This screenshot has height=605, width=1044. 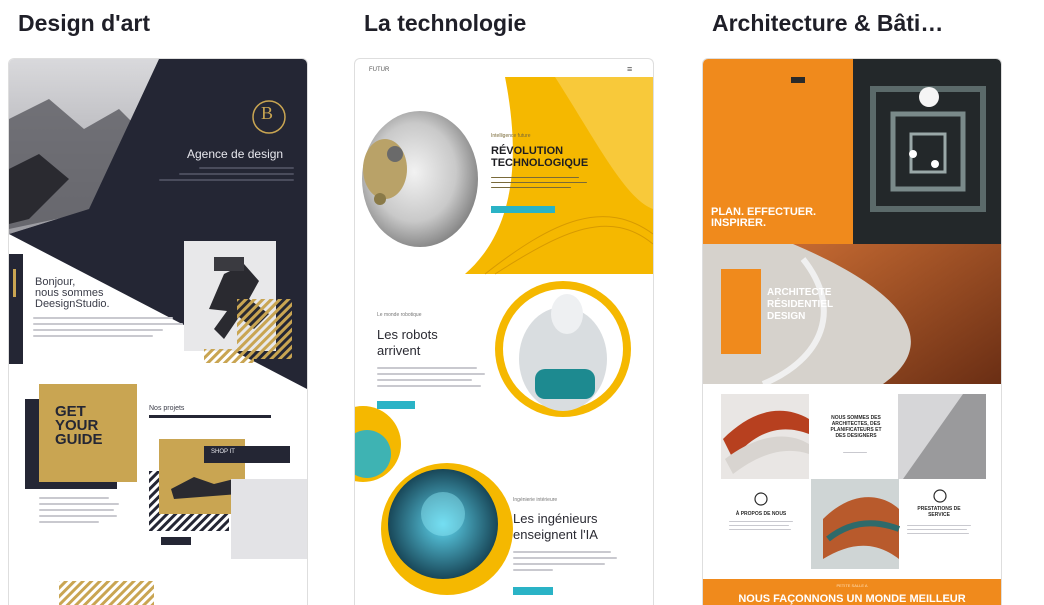 What do you see at coordinates (511, 136) in the screenshot?
I see `hero-kicker: Intelligence future` at bounding box center [511, 136].